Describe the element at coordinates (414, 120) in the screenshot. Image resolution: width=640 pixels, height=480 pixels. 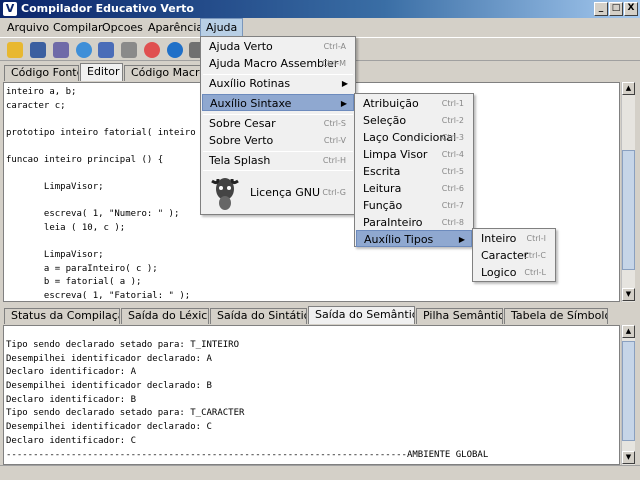
I see `menu-item-selecao: Seleção Ctrl-2` at that location.